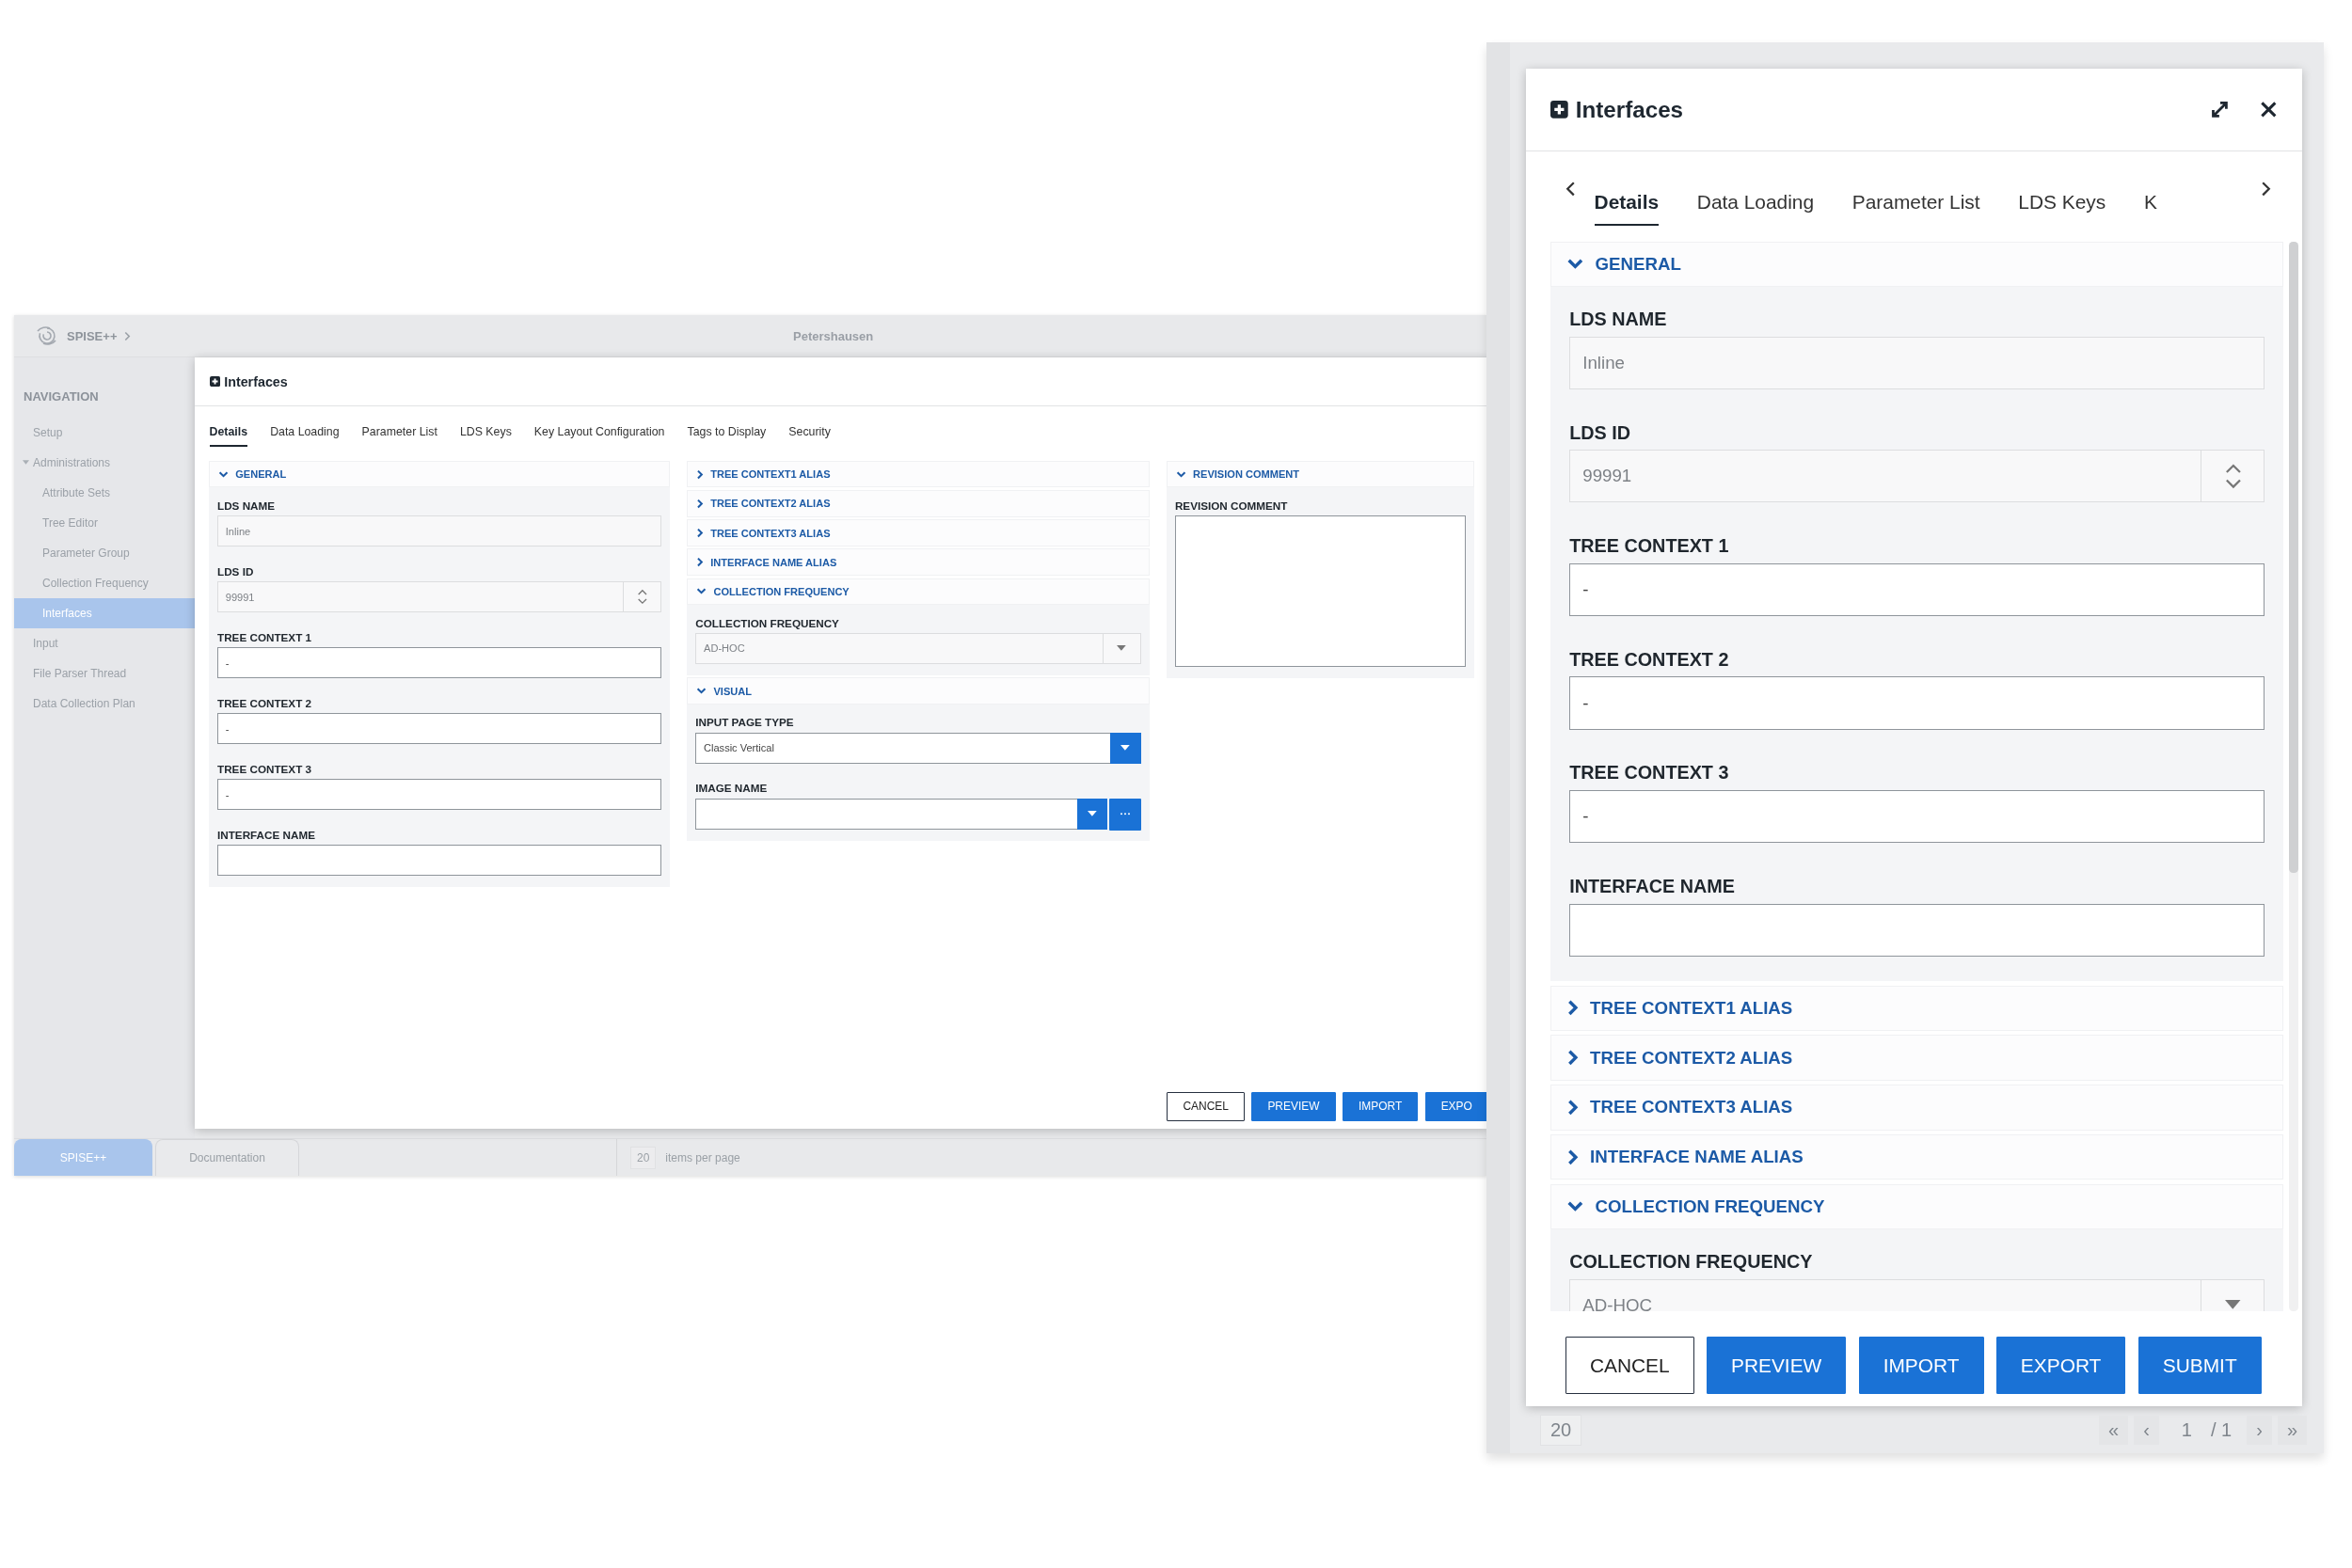 This screenshot has height=1568, width=2352. Describe the element at coordinates (727, 434) in the screenshot. I see `tab: Tags to Display` at that location.